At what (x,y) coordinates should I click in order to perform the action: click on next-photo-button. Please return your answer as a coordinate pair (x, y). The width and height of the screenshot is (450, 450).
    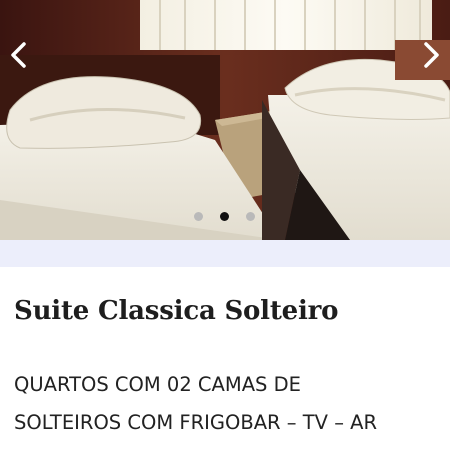
    Looking at the image, I should click on (431, 55).